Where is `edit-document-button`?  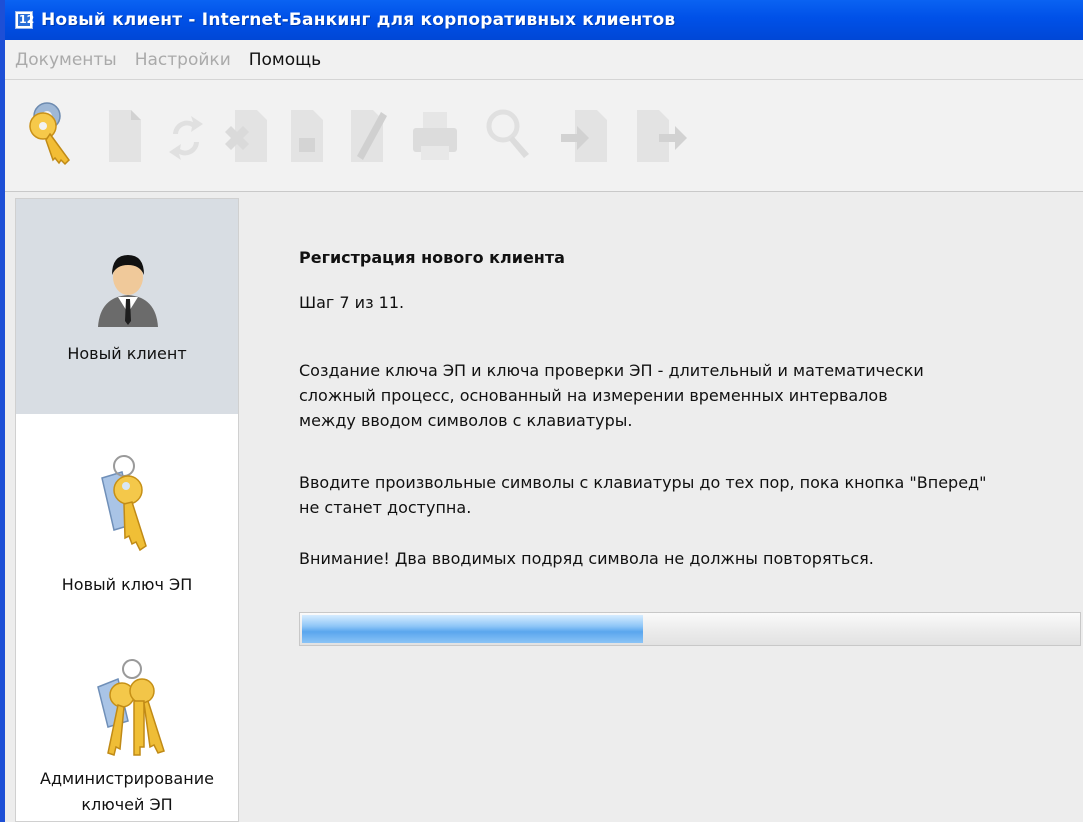 edit-document-button is located at coordinates (370, 136).